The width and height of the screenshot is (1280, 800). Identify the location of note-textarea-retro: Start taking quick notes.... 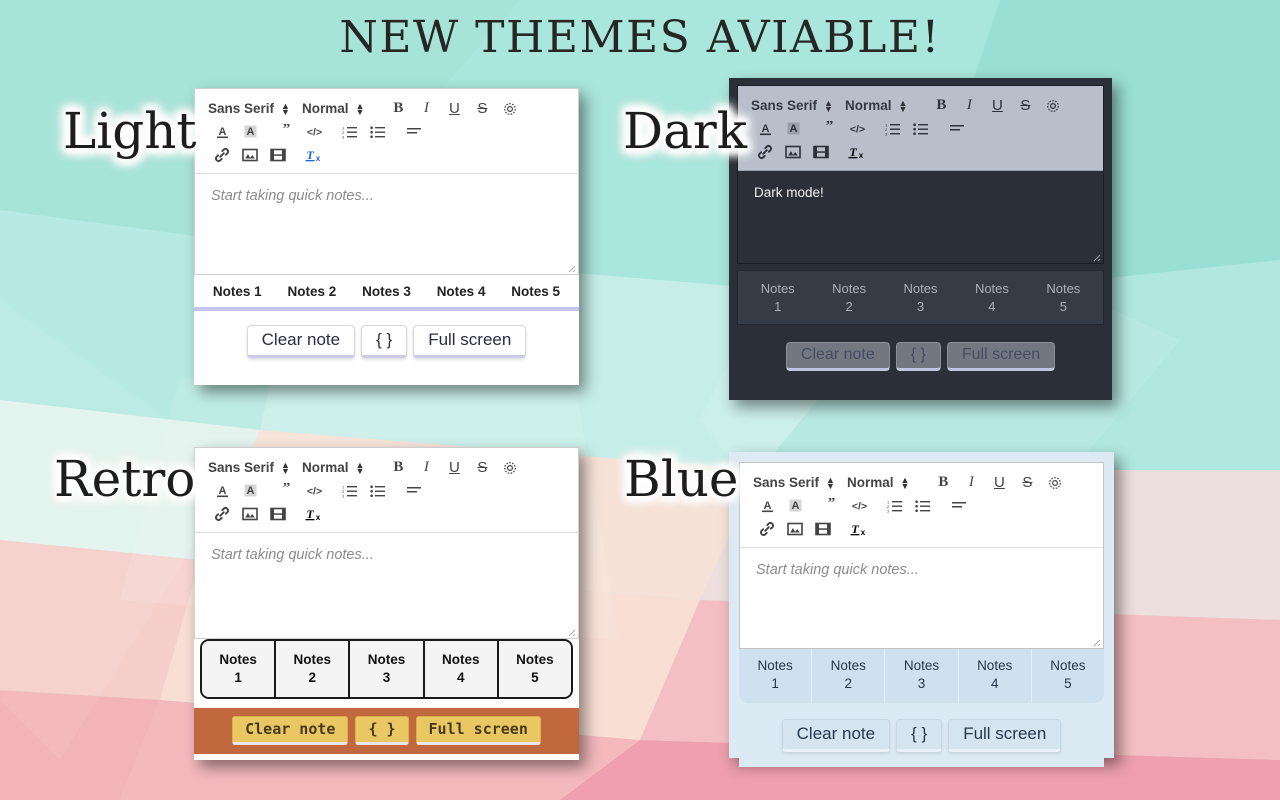
(386, 585).